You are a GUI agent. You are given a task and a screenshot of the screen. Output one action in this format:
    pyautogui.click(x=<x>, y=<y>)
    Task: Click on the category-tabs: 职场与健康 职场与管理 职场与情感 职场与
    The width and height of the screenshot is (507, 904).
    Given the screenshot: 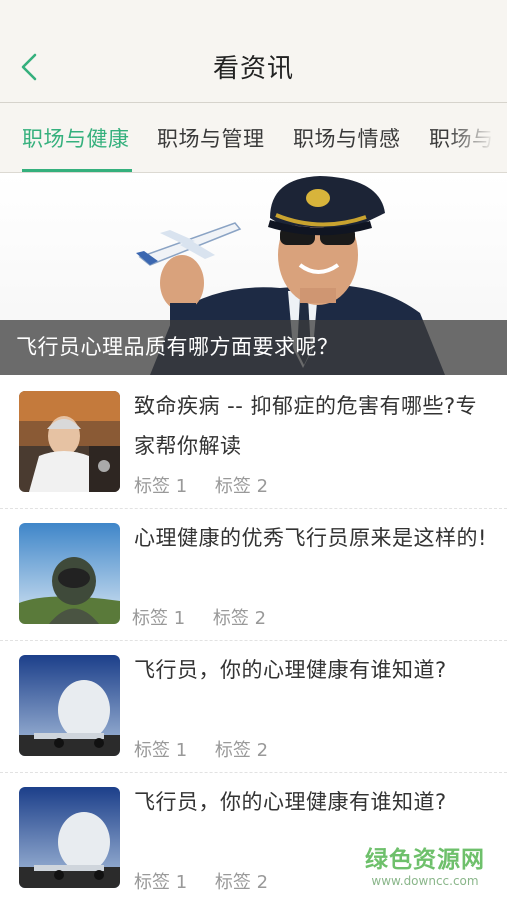 What is the action you would take?
    pyautogui.click(x=253, y=138)
    